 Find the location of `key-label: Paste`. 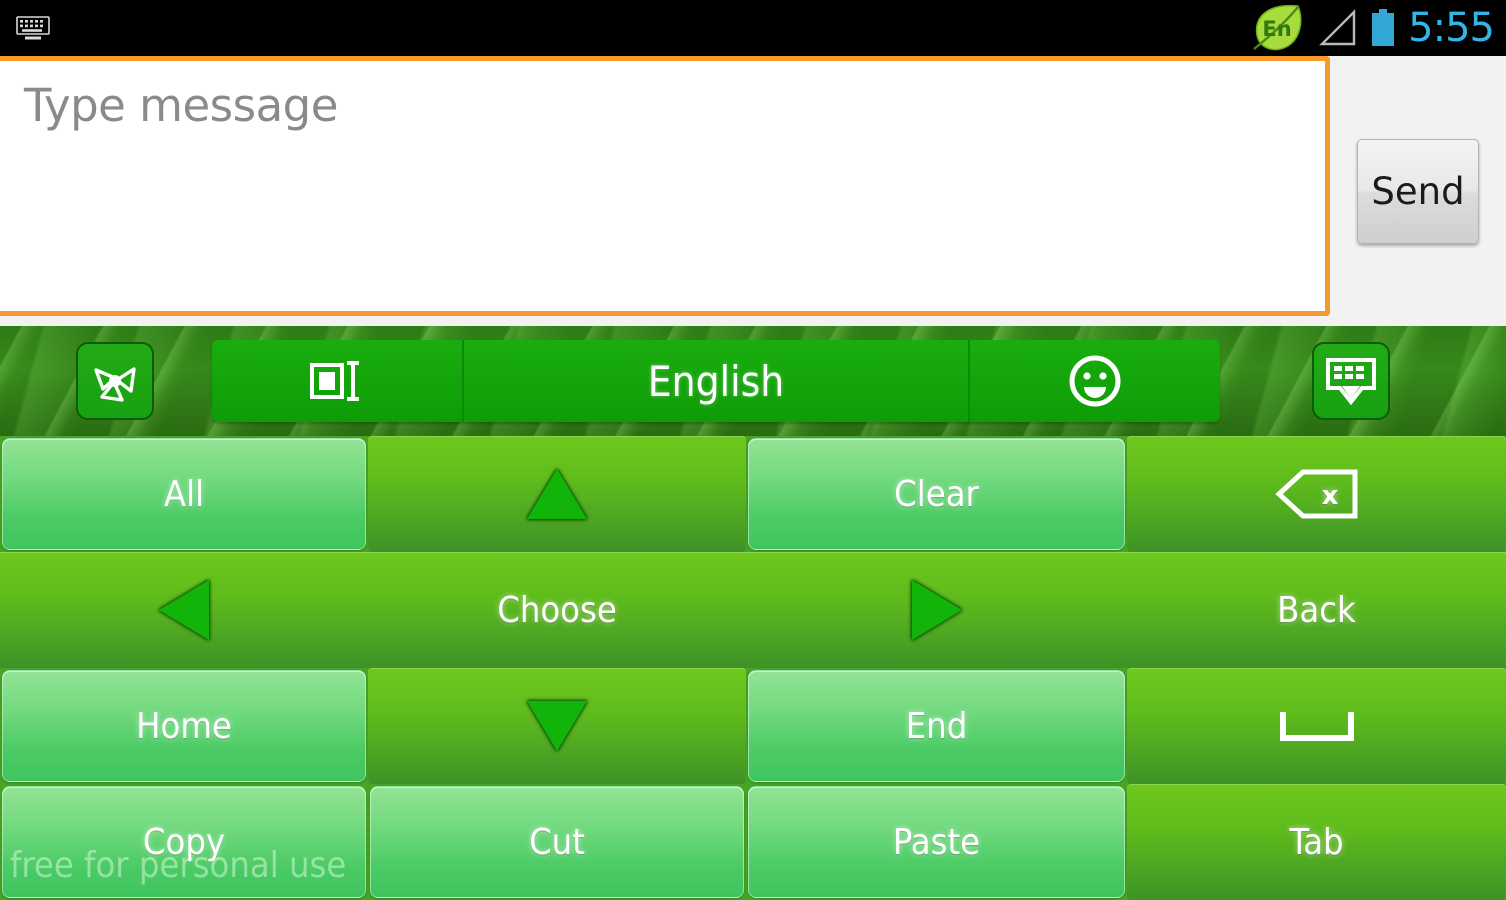

key-label: Paste is located at coordinates (936, 842).